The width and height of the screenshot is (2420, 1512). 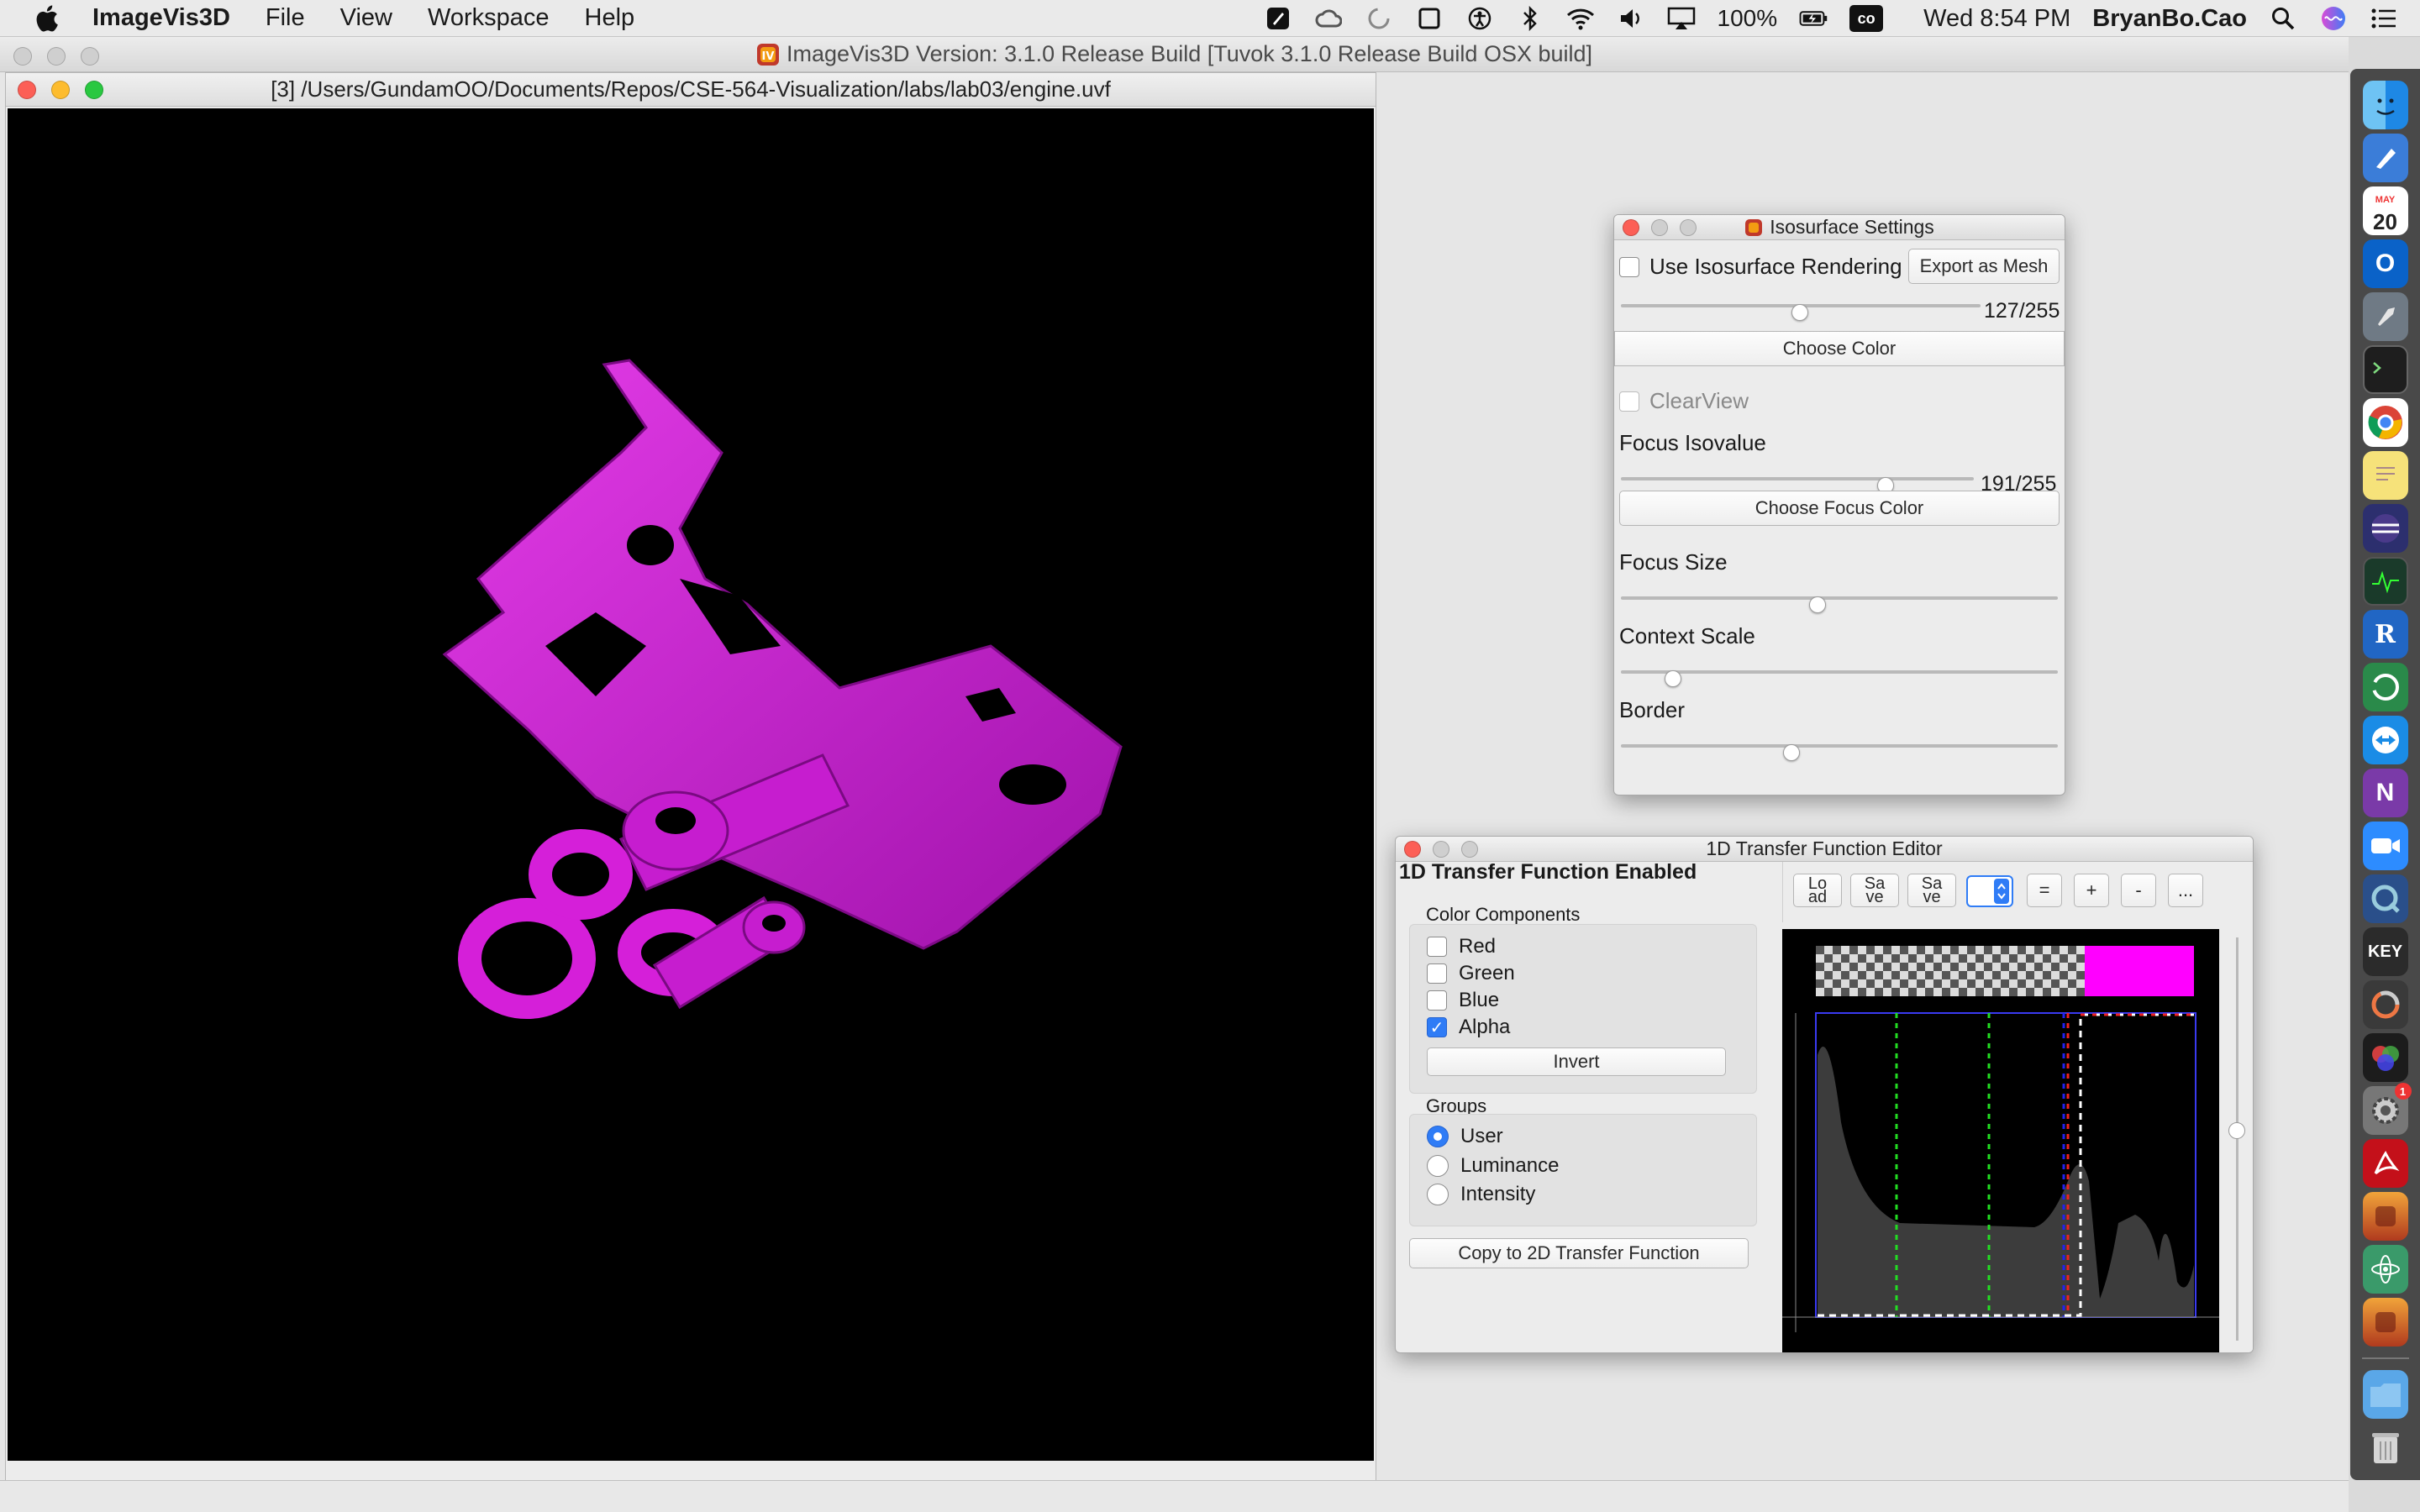 What do you see at coordinates (2385, 793) in the screenshot?
I see `onenote-icon: N` at bounding box center [2385, 793].